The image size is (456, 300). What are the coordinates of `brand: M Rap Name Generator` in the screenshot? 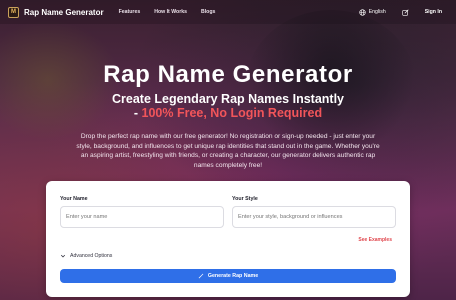 It's located at (56, 12).